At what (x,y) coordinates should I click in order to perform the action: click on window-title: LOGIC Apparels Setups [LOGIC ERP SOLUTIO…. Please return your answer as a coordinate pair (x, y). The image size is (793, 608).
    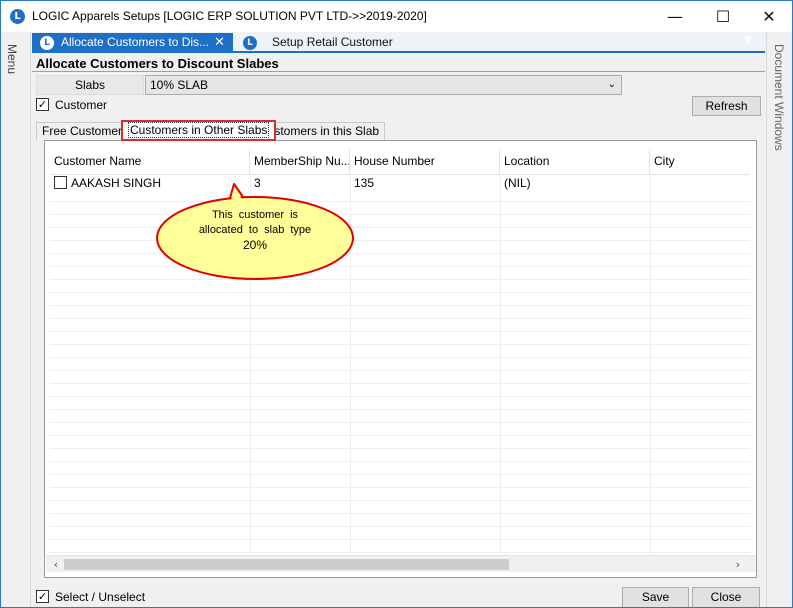
    Looking at the image, I should click on (229, 16).